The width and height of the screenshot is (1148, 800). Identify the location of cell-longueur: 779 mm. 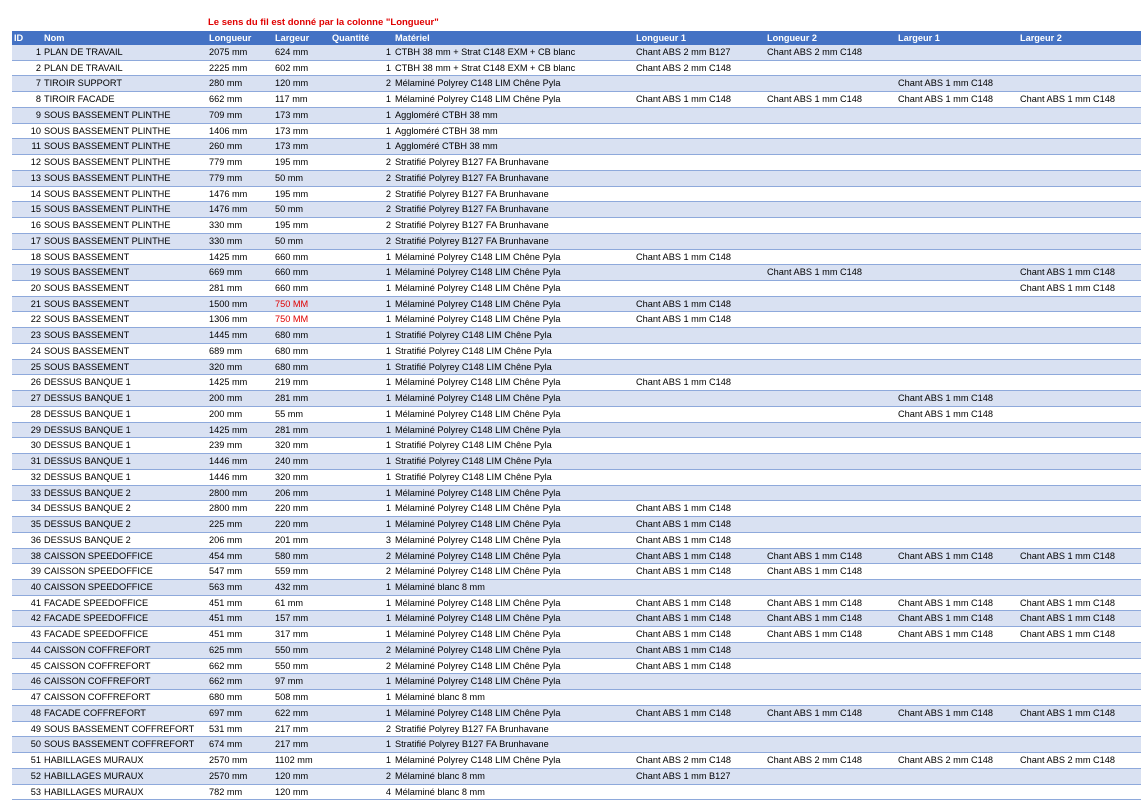
(242, 162).